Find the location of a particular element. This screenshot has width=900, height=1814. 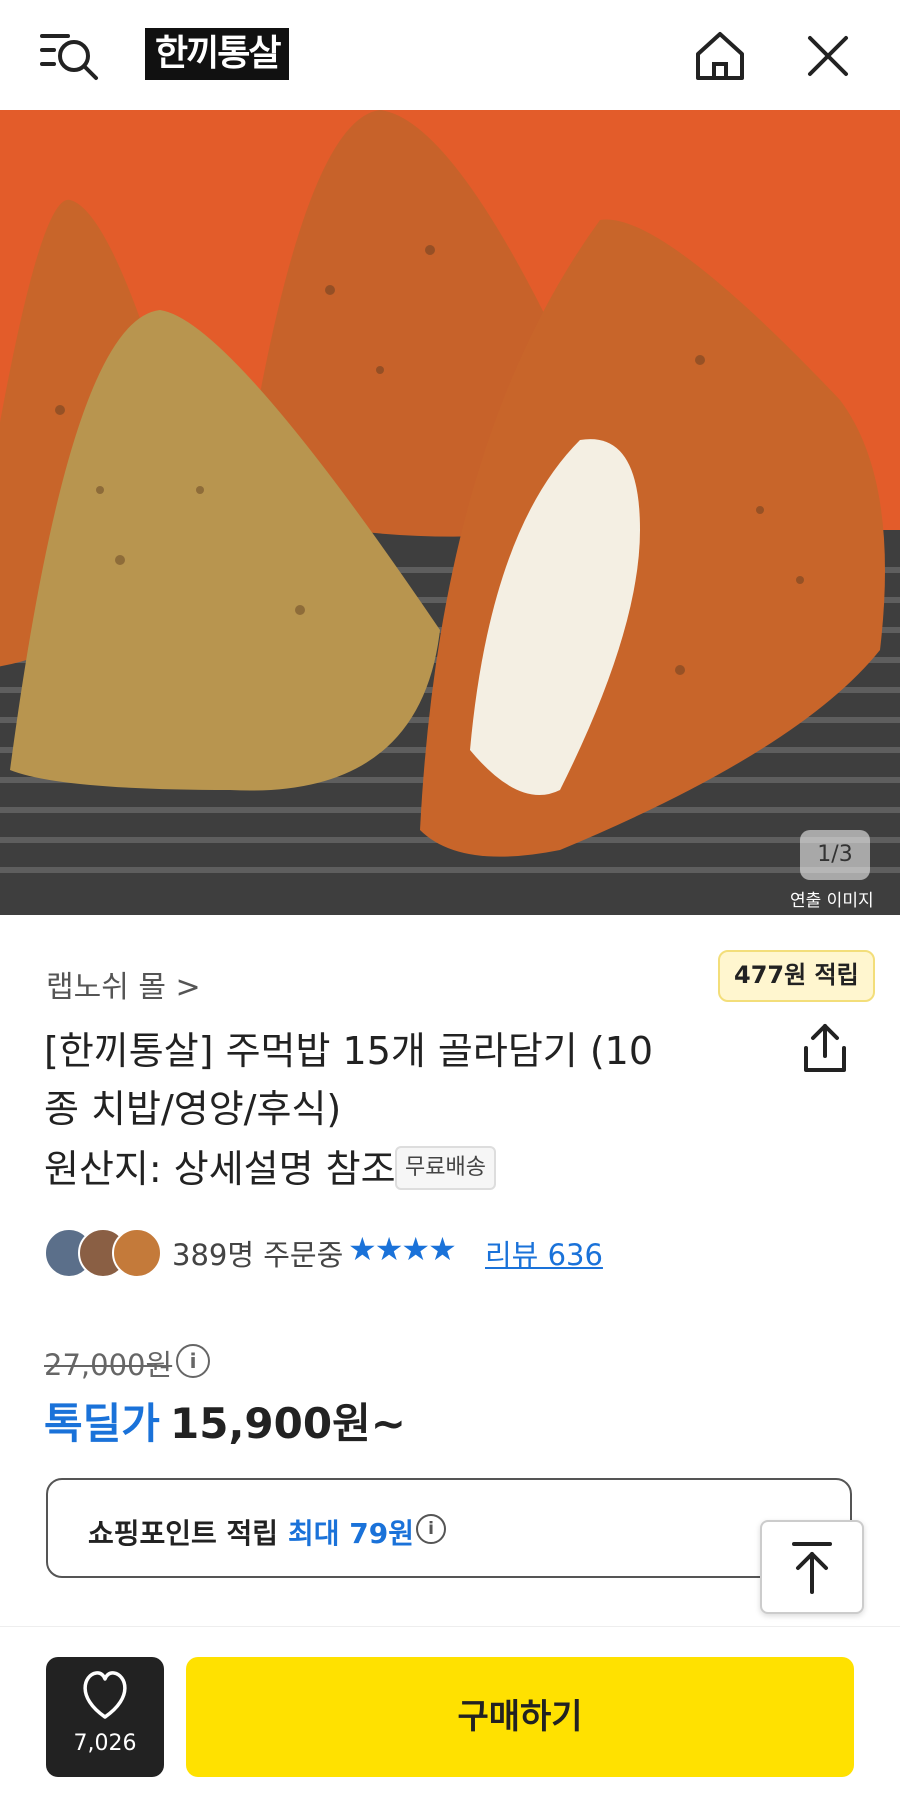

order-count: 389명 주문중 is located at coordinates (258, 1255).